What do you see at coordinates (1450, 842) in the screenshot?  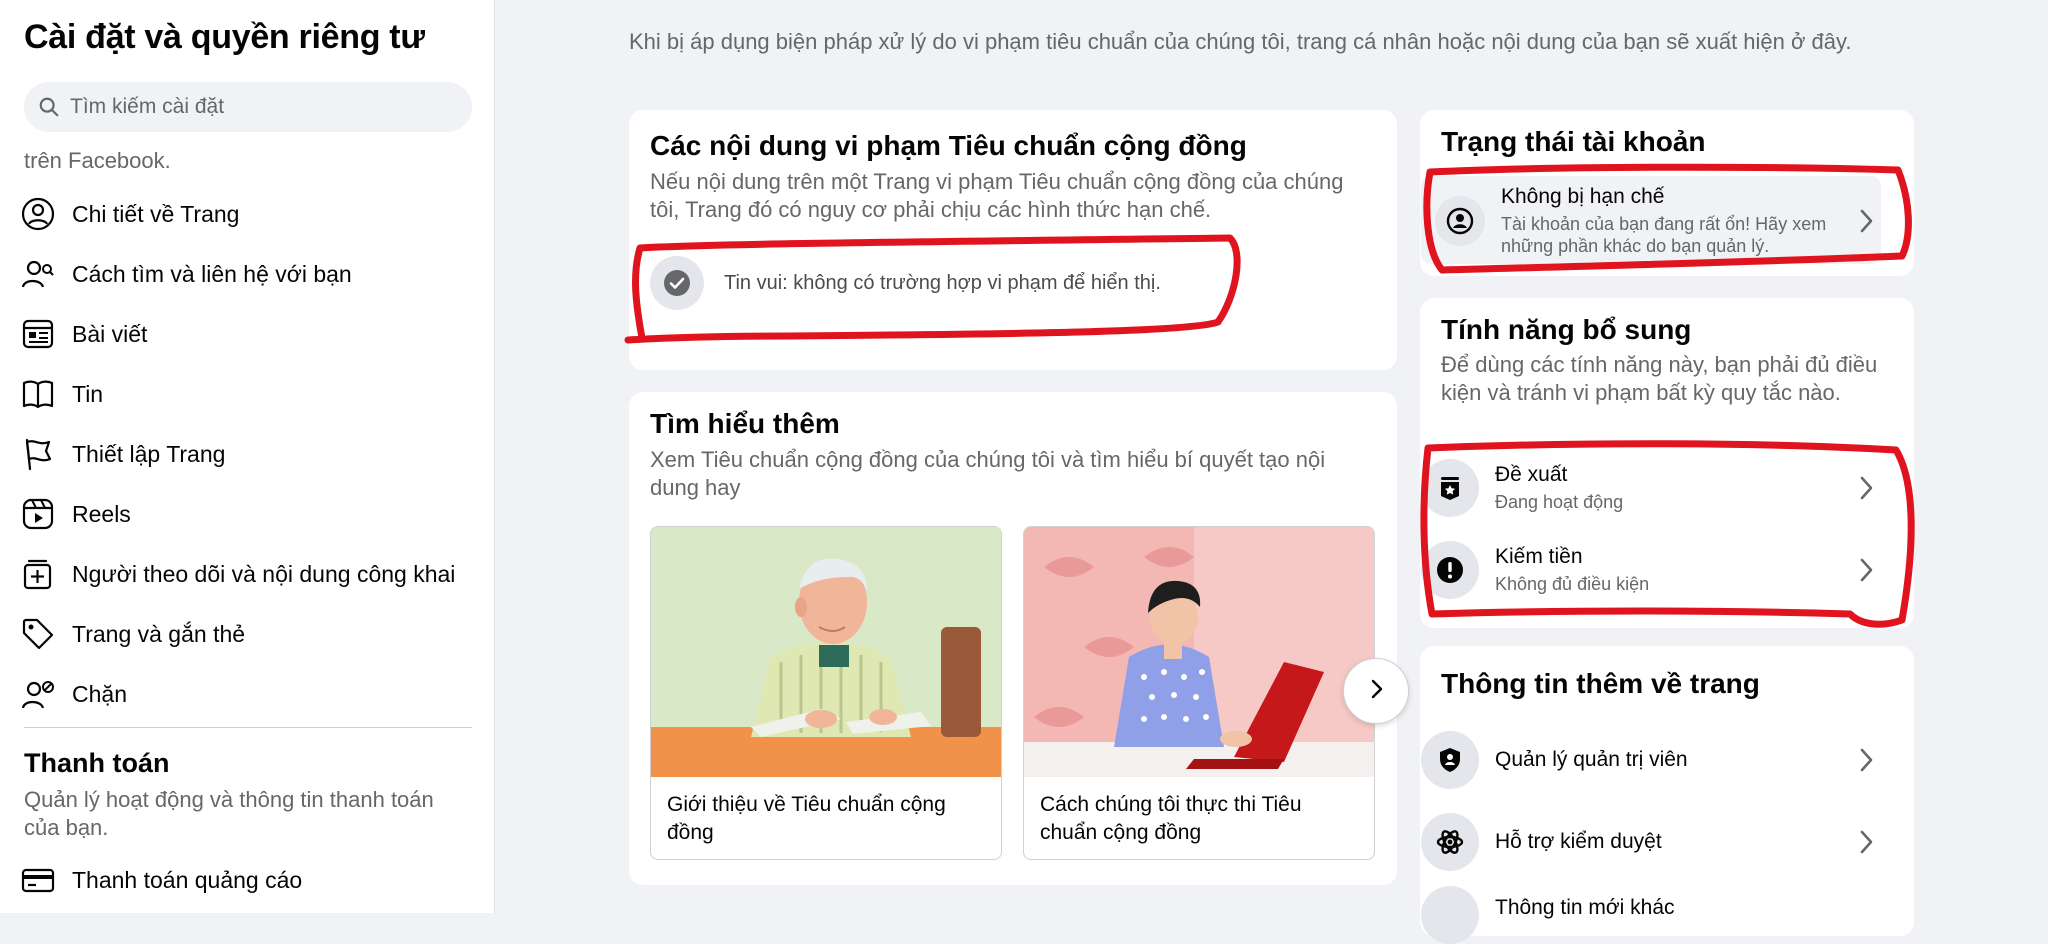 I see `atom-icon` at bounding box center [1450, 842].